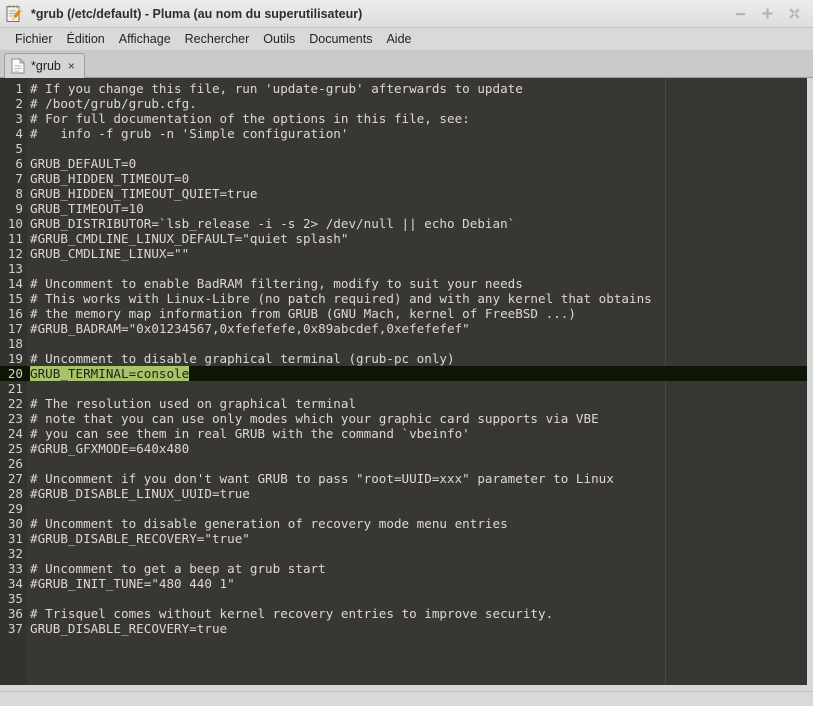  What do you see at coordinates (15, 358) in the screenshot?
I see `line-number: 19` at bounding box center [15, 358].